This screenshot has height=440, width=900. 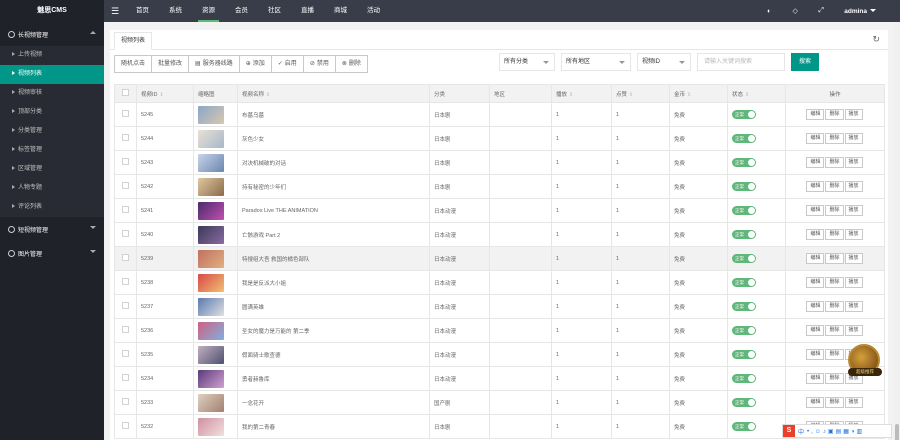 What do you see at coordinates (499, 426) in the screenshot?
I see `table-row: 5232我的第二青春日本剧11免费正常编辑删除播放` at bounding box center [499, 426].